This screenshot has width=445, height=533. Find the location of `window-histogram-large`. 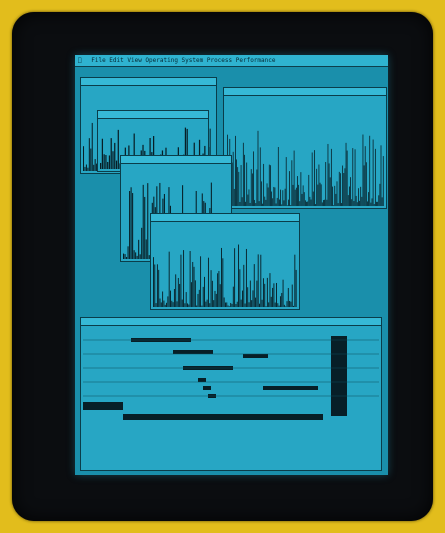

window-histogram-large is located at coordinates (305, 148).